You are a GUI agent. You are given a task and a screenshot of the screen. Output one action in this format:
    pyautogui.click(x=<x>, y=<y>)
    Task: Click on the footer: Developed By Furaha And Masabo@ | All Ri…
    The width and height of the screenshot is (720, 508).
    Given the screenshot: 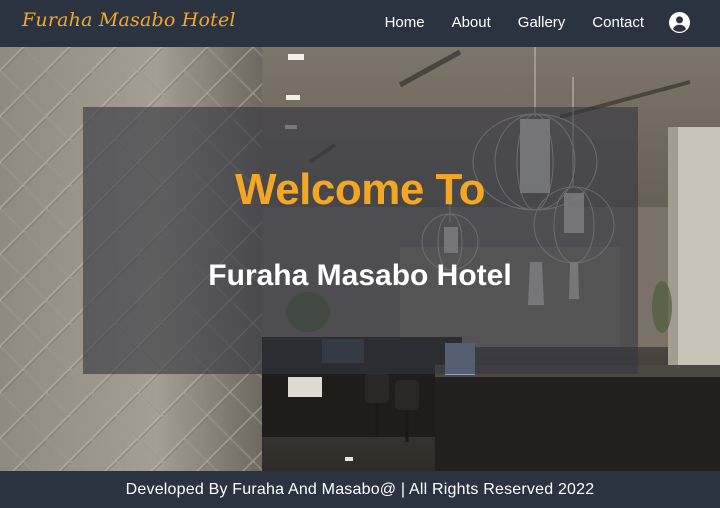 What is the action you would take?
    pyautogui.click(x=360, y=489)
    